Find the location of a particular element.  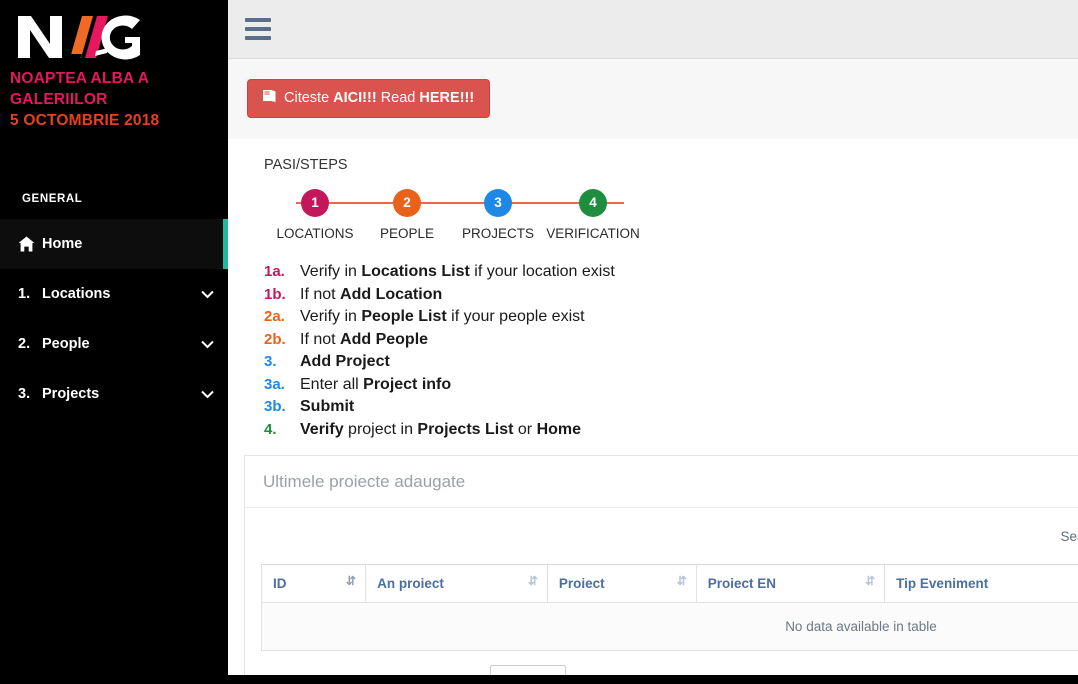

instruction-4-key: 4. is located at coordinates (270, 429).